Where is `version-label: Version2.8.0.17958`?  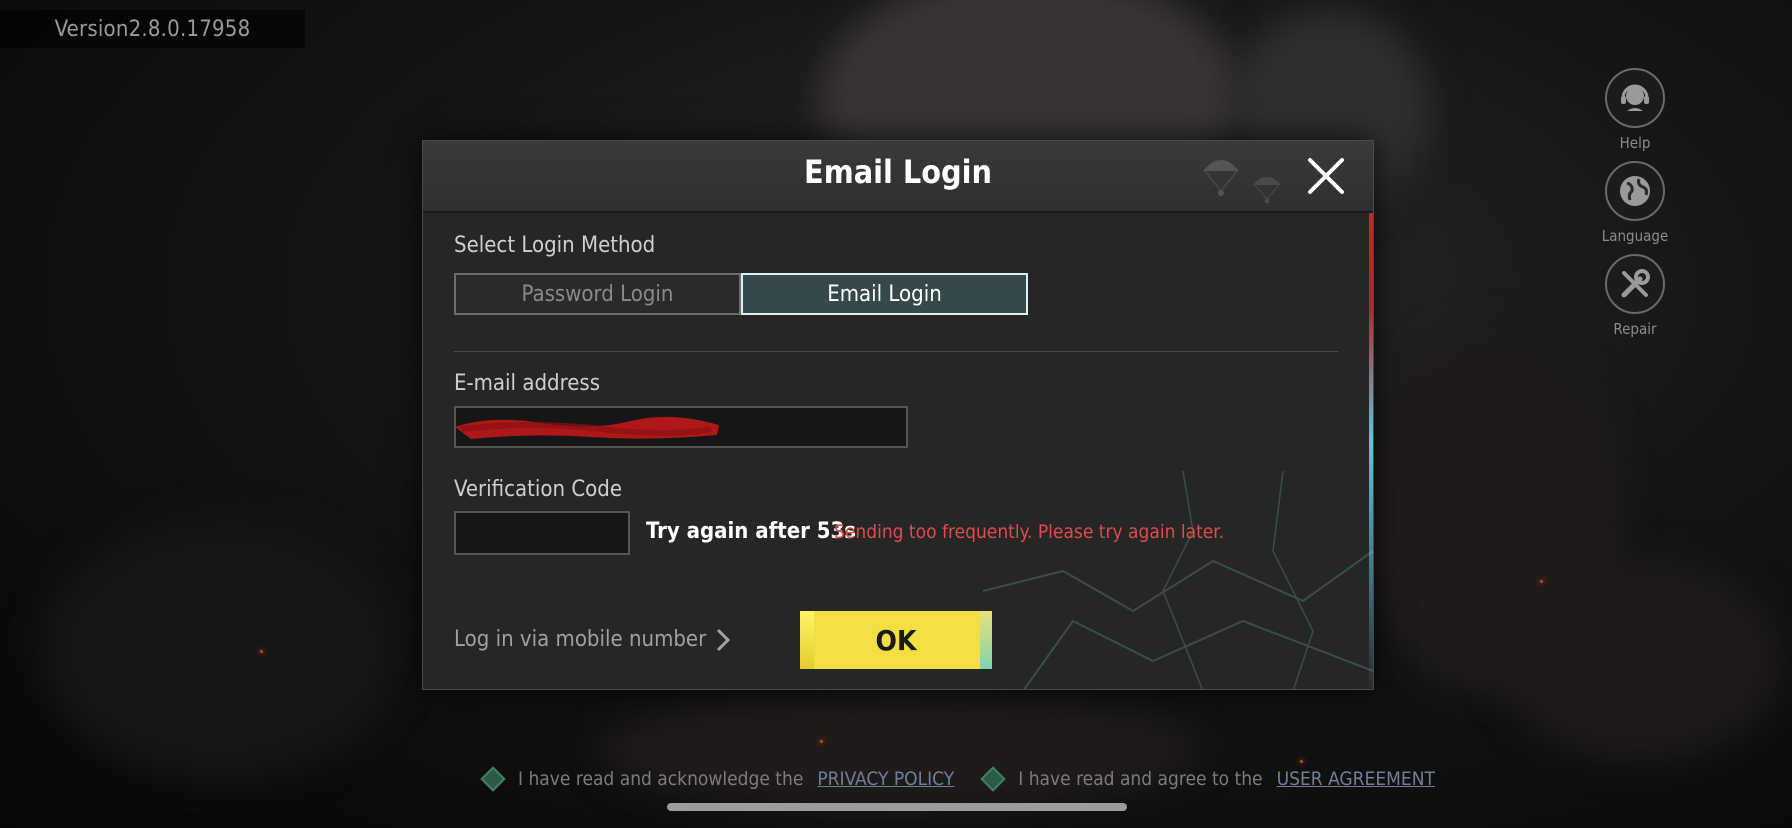 version-label: Version2.8.0.17958 is located at coordinates (152, 29).